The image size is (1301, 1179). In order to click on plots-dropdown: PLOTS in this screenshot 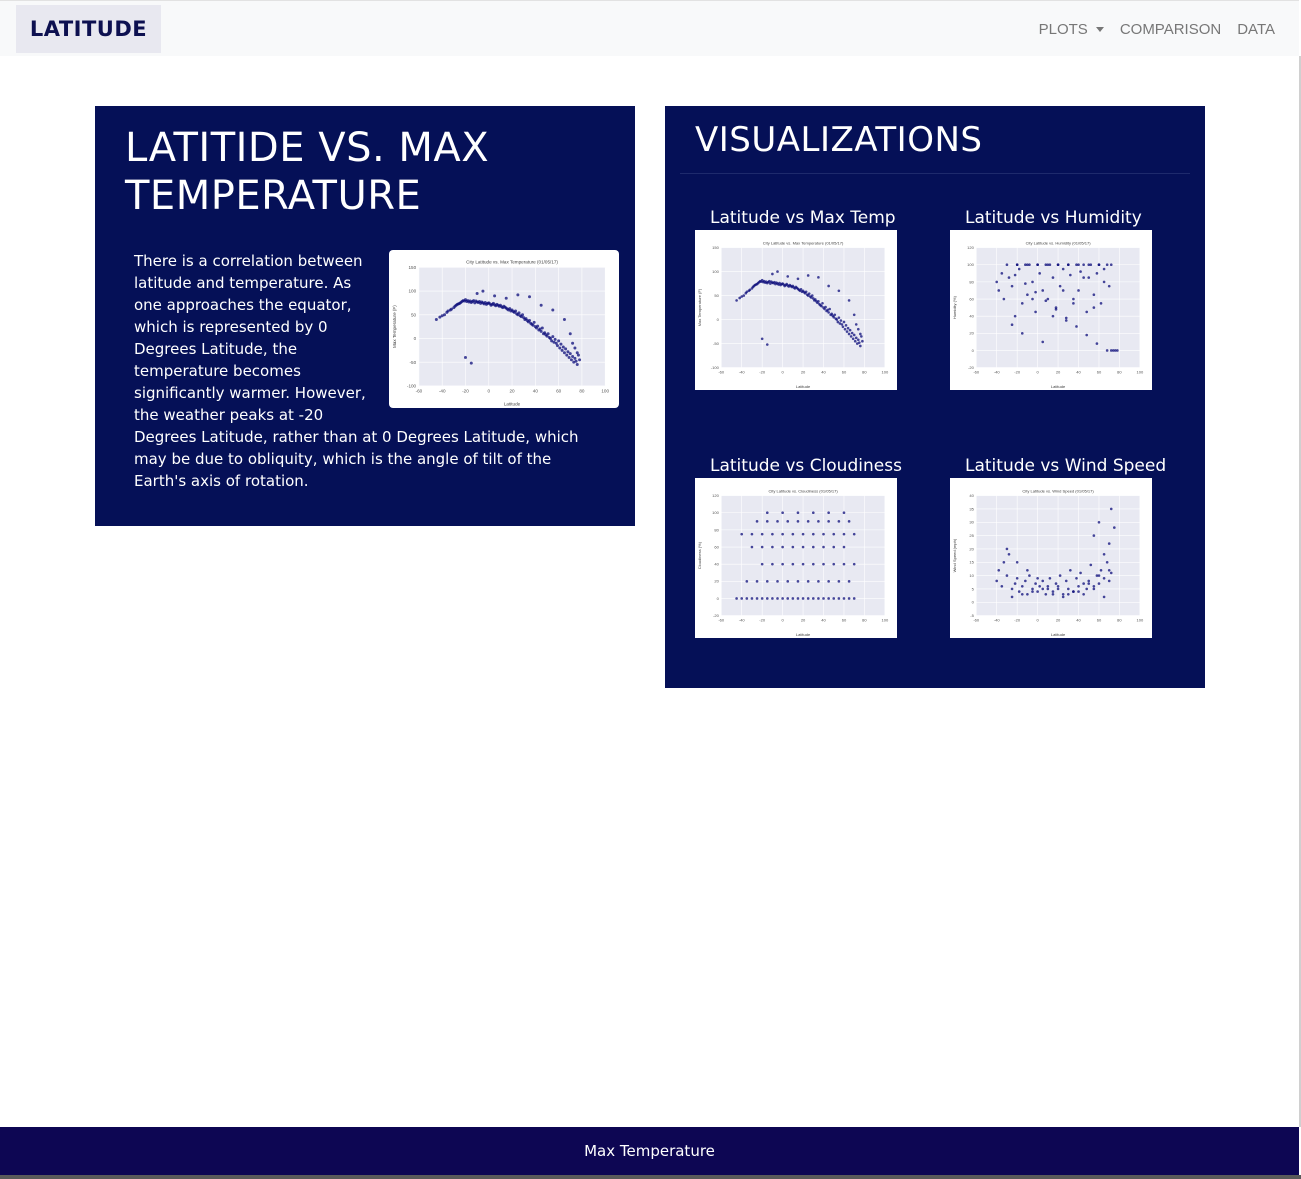, I will do `click(1071, 29)`.